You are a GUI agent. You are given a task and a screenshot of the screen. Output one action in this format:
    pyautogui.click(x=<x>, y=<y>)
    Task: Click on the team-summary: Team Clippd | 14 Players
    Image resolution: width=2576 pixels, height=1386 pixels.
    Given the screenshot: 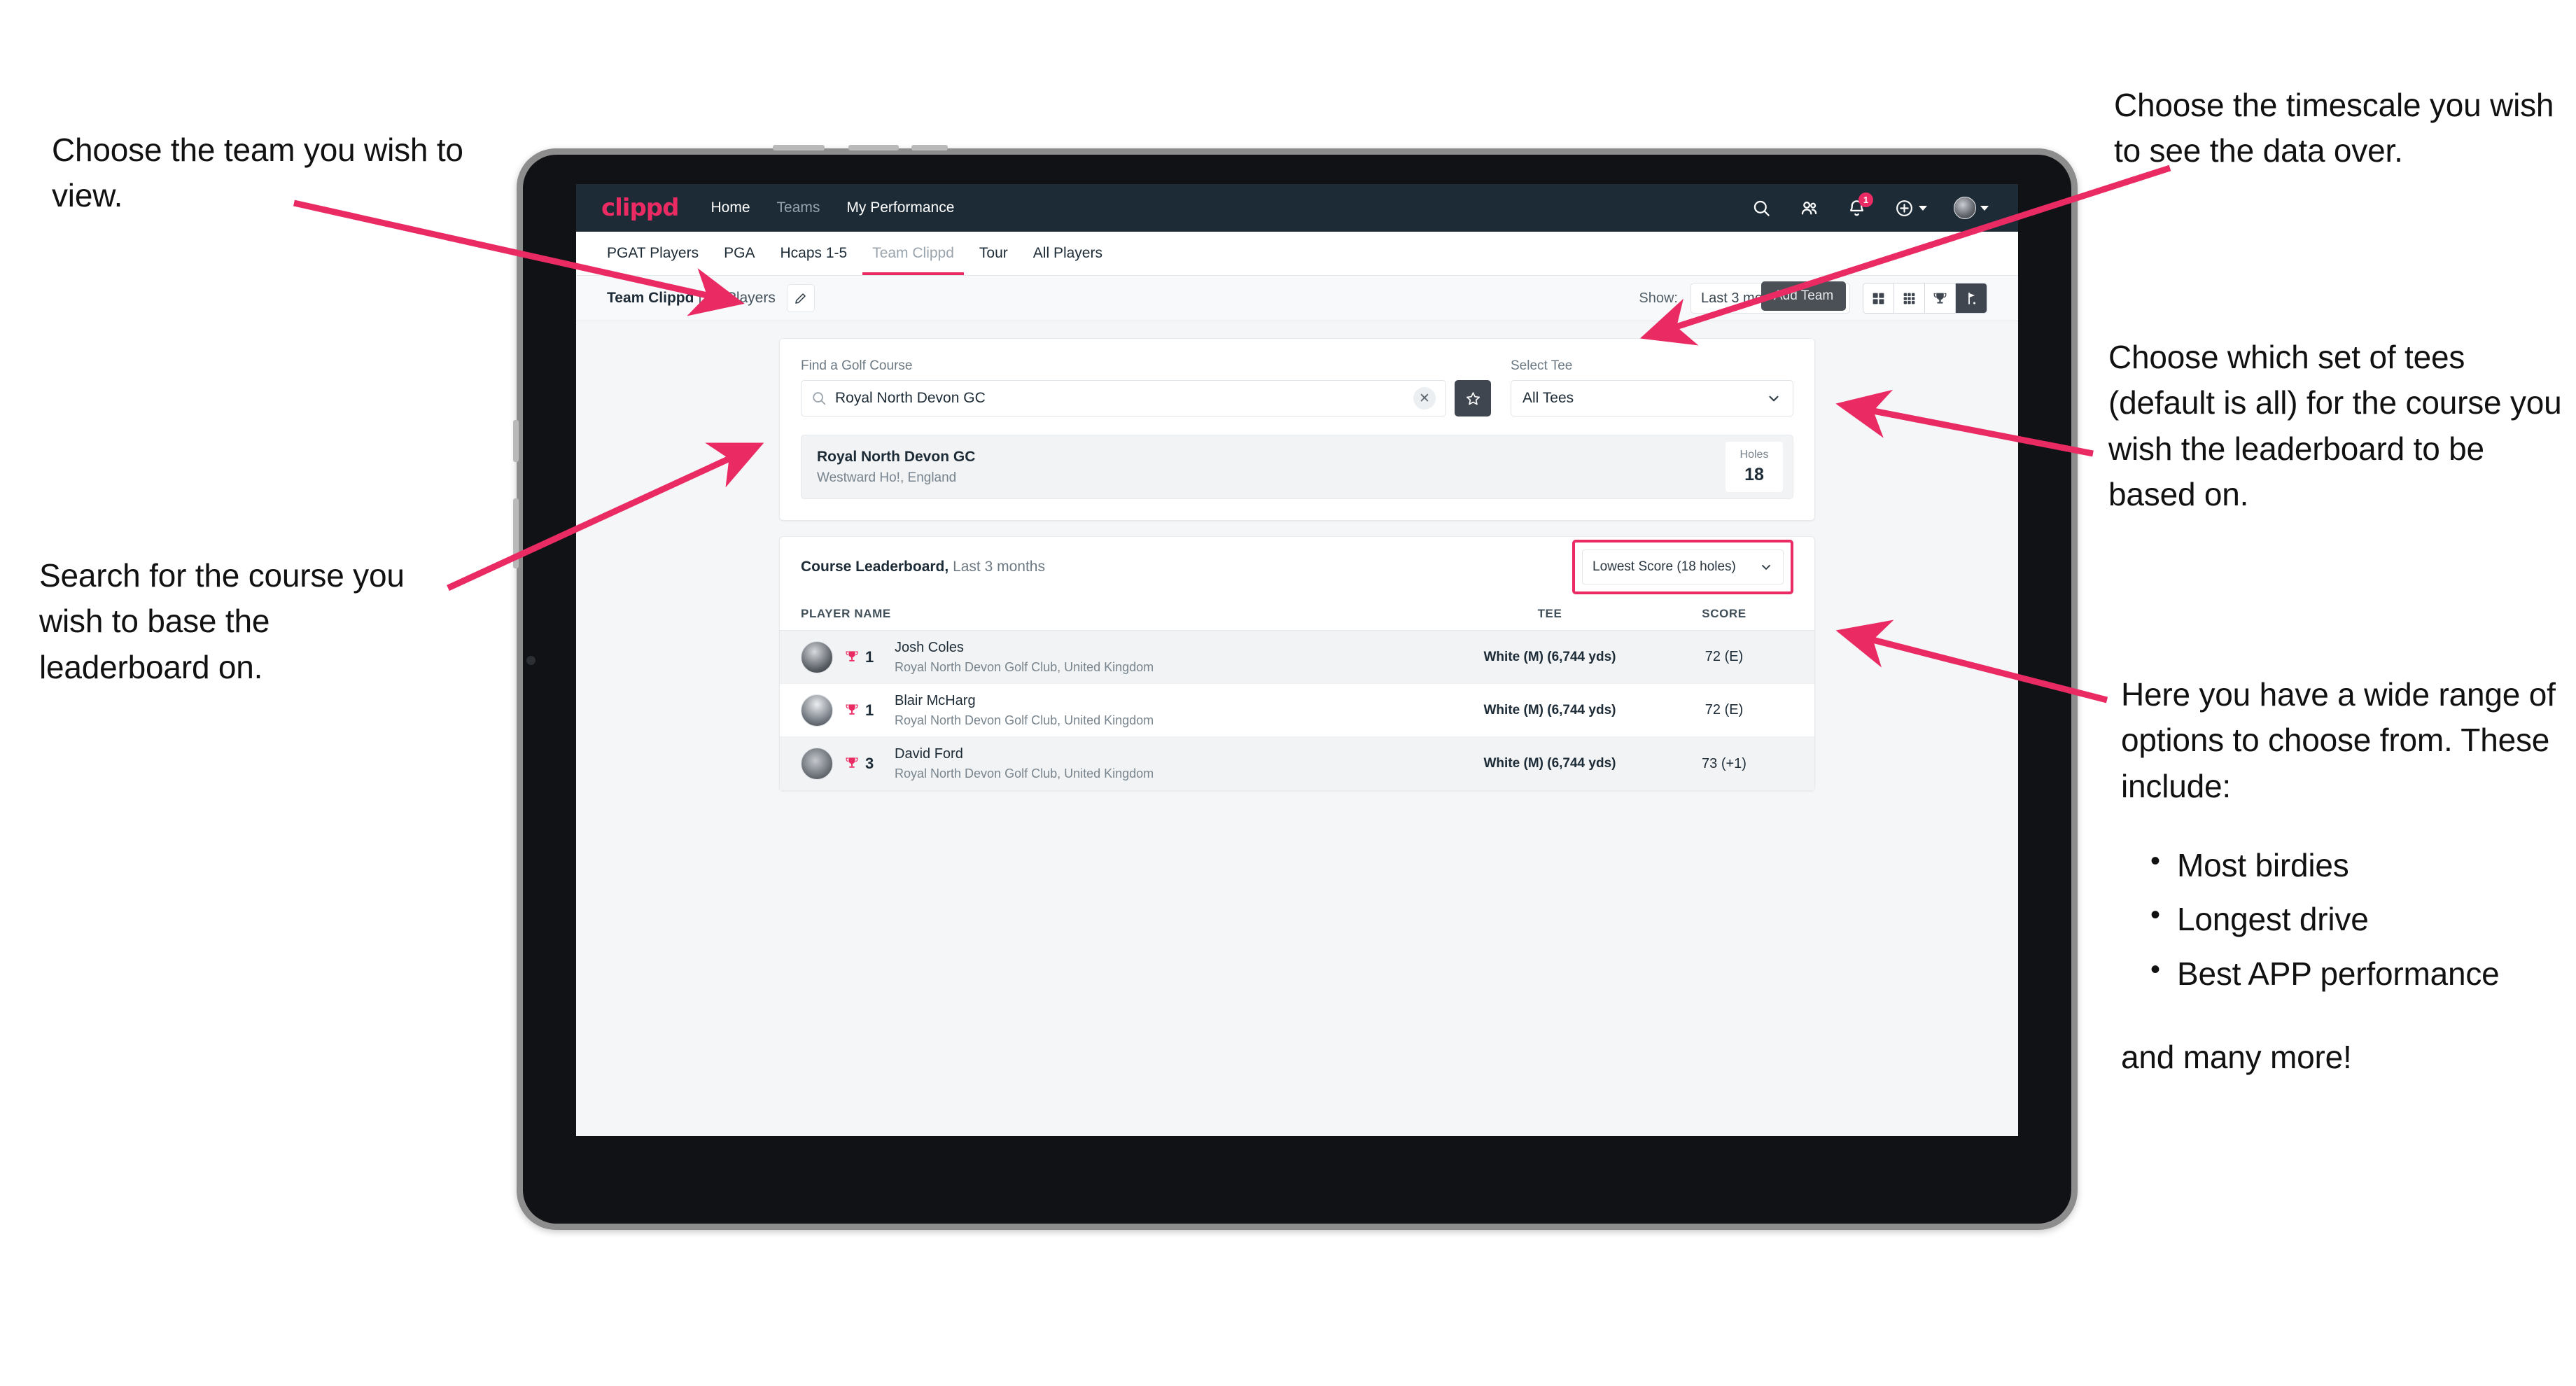 What is the action you would take?
    pyautogui.click(x=691, y=298)
    